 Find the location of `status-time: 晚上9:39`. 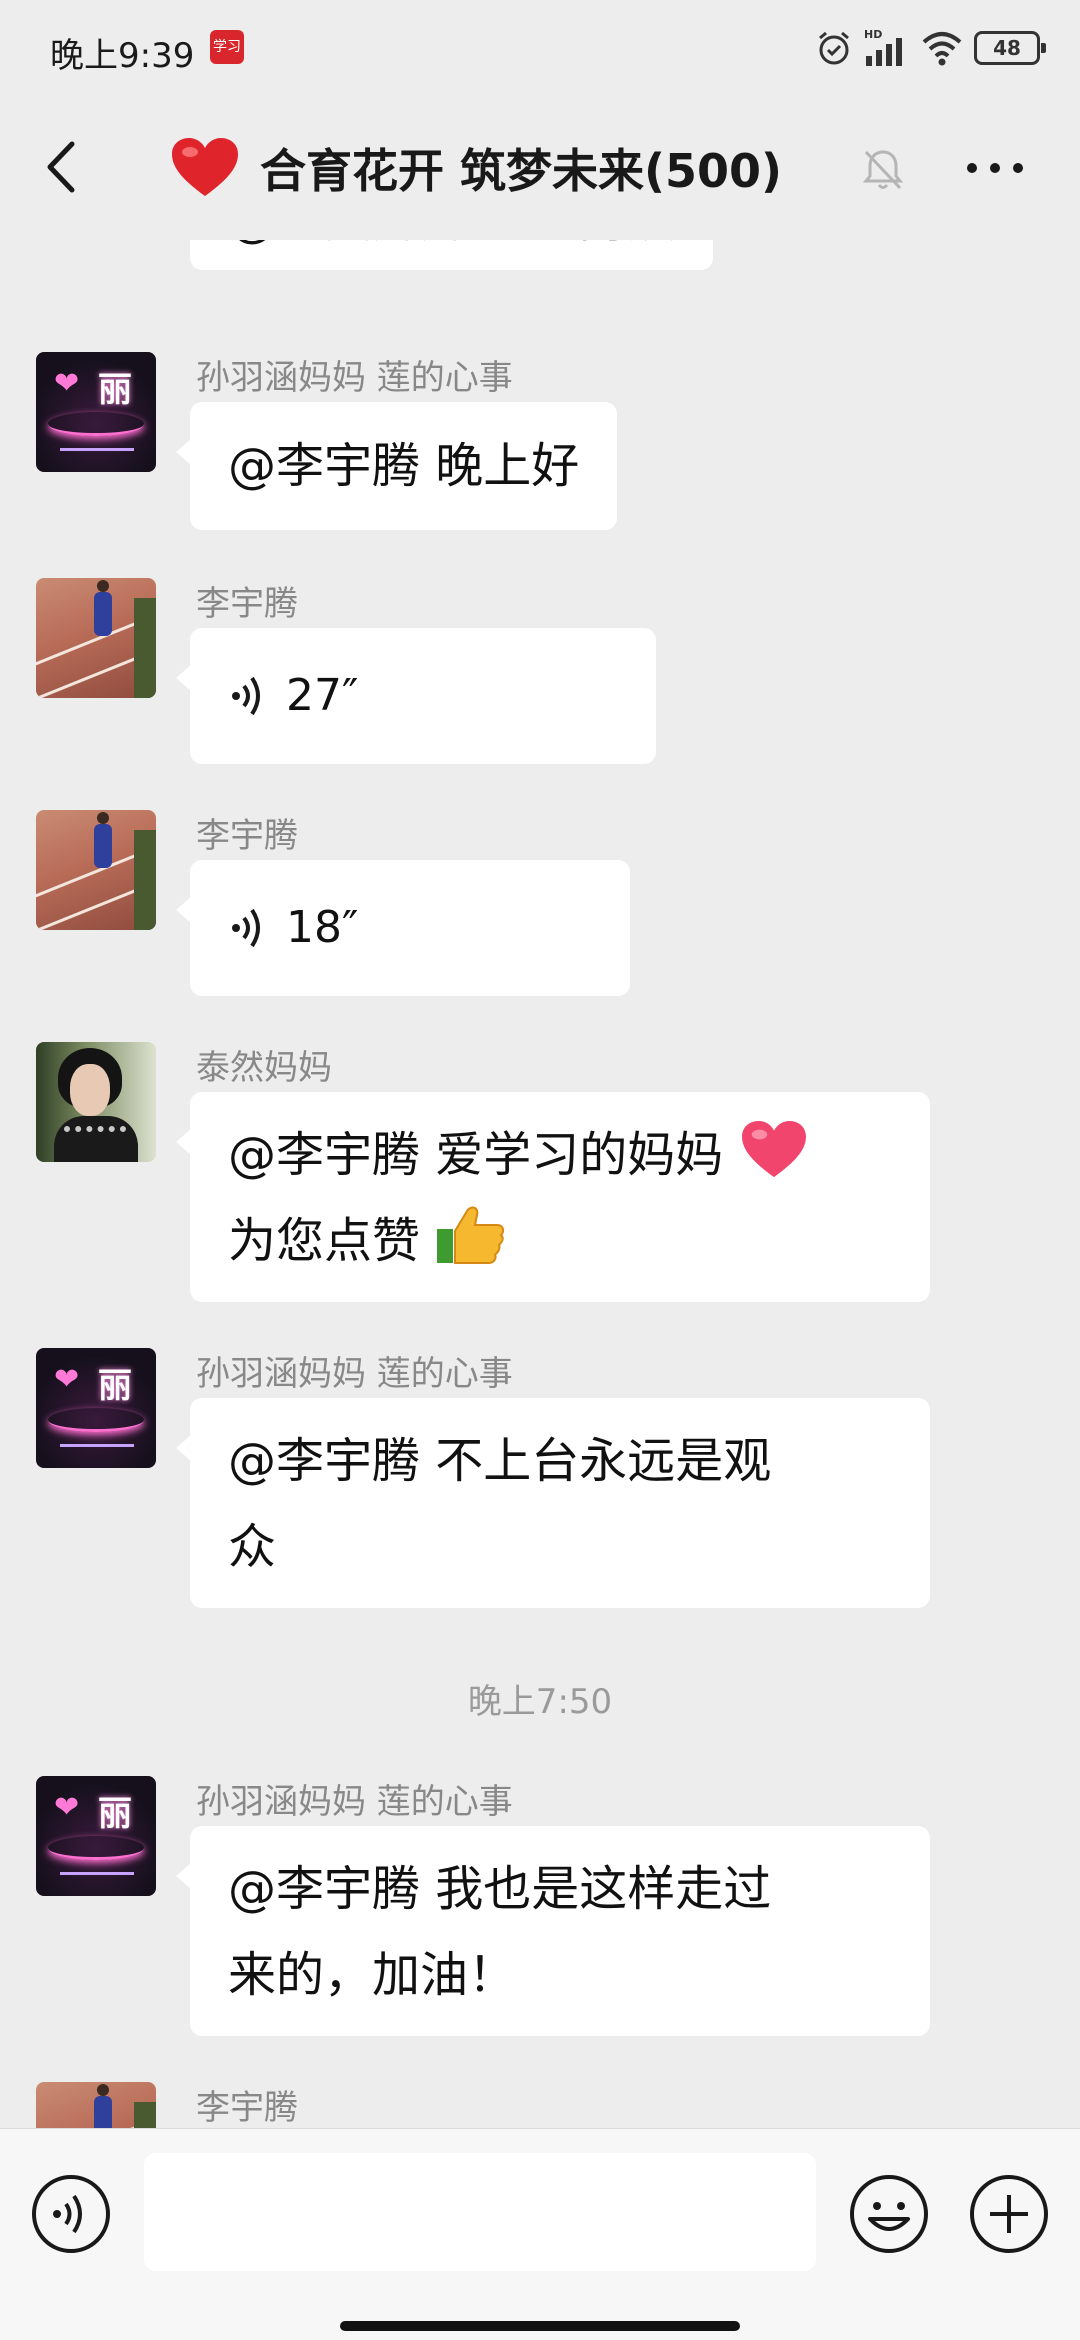

status-time: 晚上9:39 is located at coordinates (122, 56).